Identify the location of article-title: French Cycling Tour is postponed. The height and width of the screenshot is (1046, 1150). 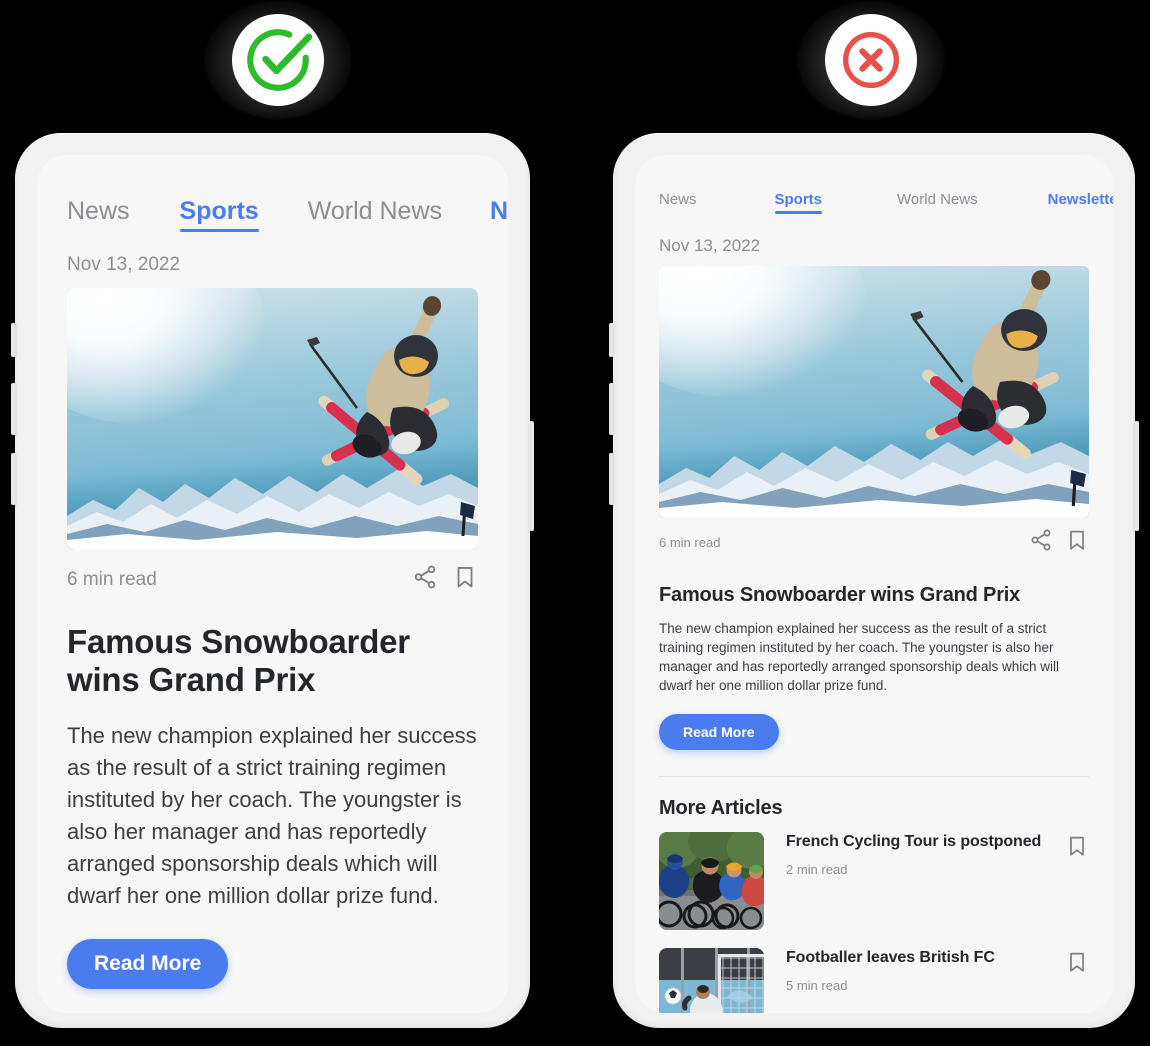
(914, 841).